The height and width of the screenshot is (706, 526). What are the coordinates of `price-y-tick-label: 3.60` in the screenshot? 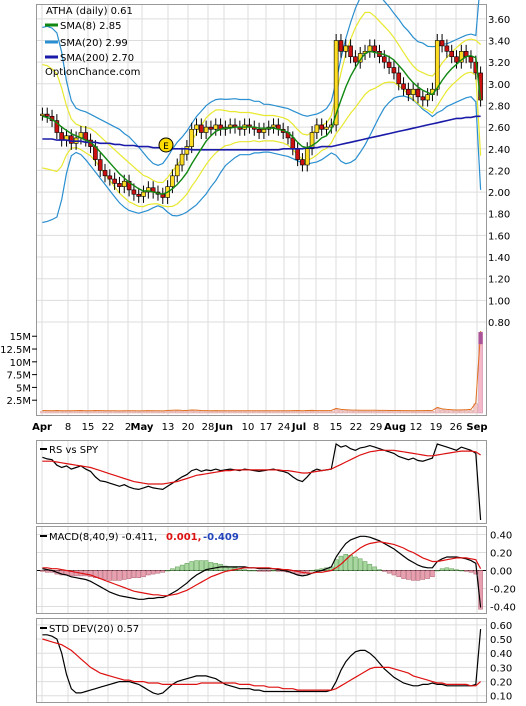 It's located at (499, 20).